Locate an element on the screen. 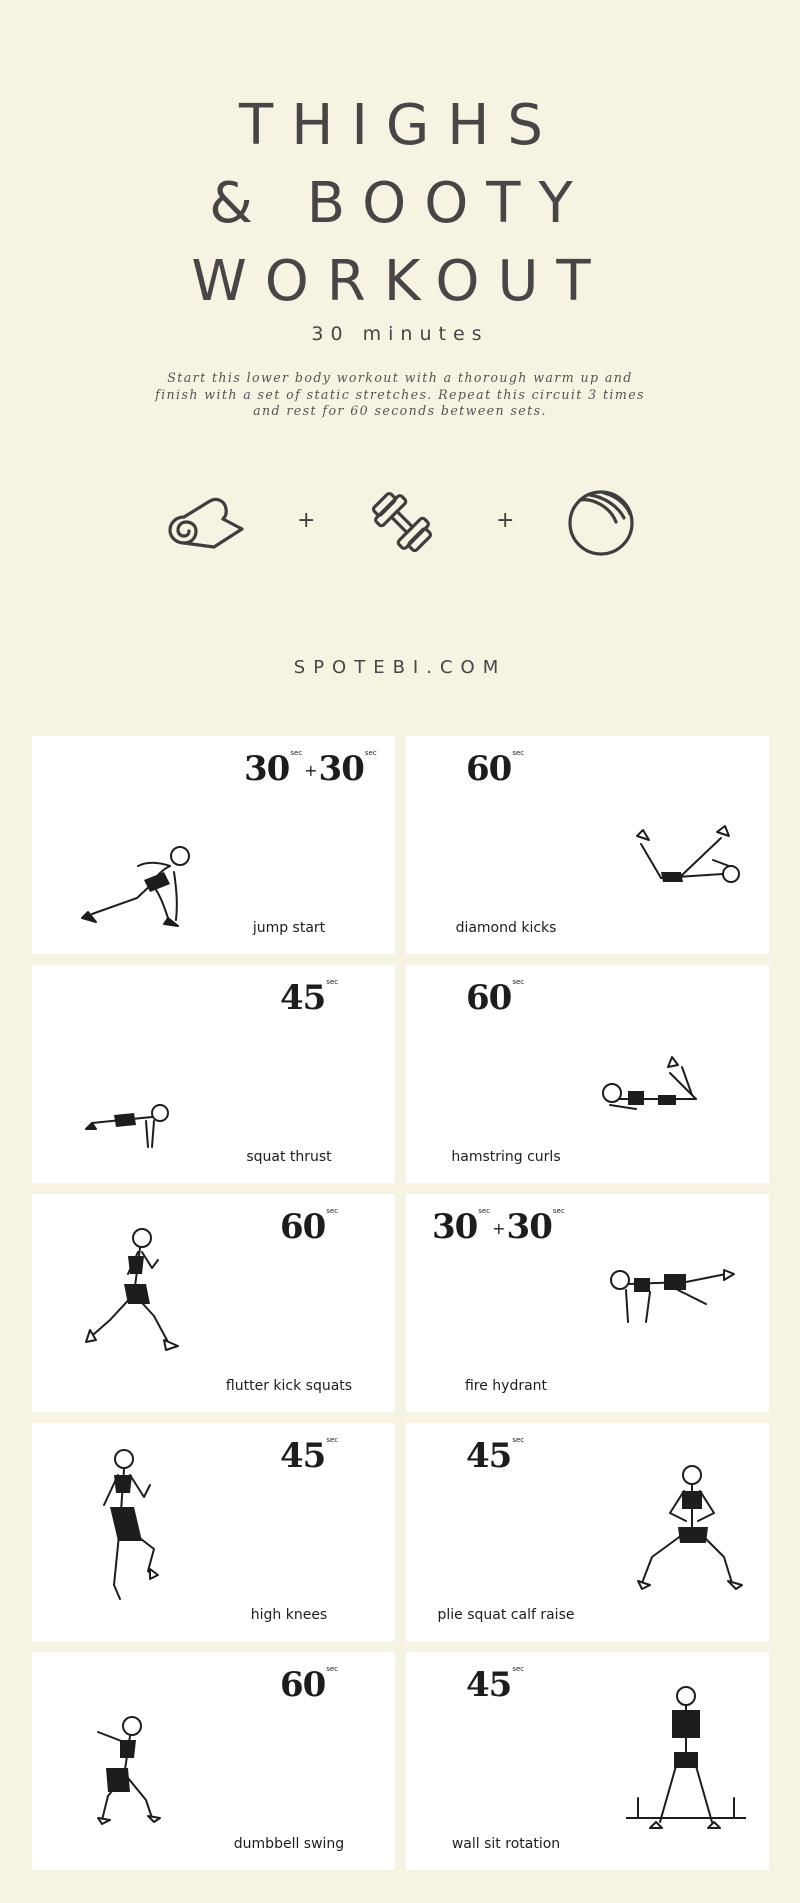 This screenshot has width=800, height=1903. exercise-name: plie squat calf raise is located at coordinates (506, 1615).